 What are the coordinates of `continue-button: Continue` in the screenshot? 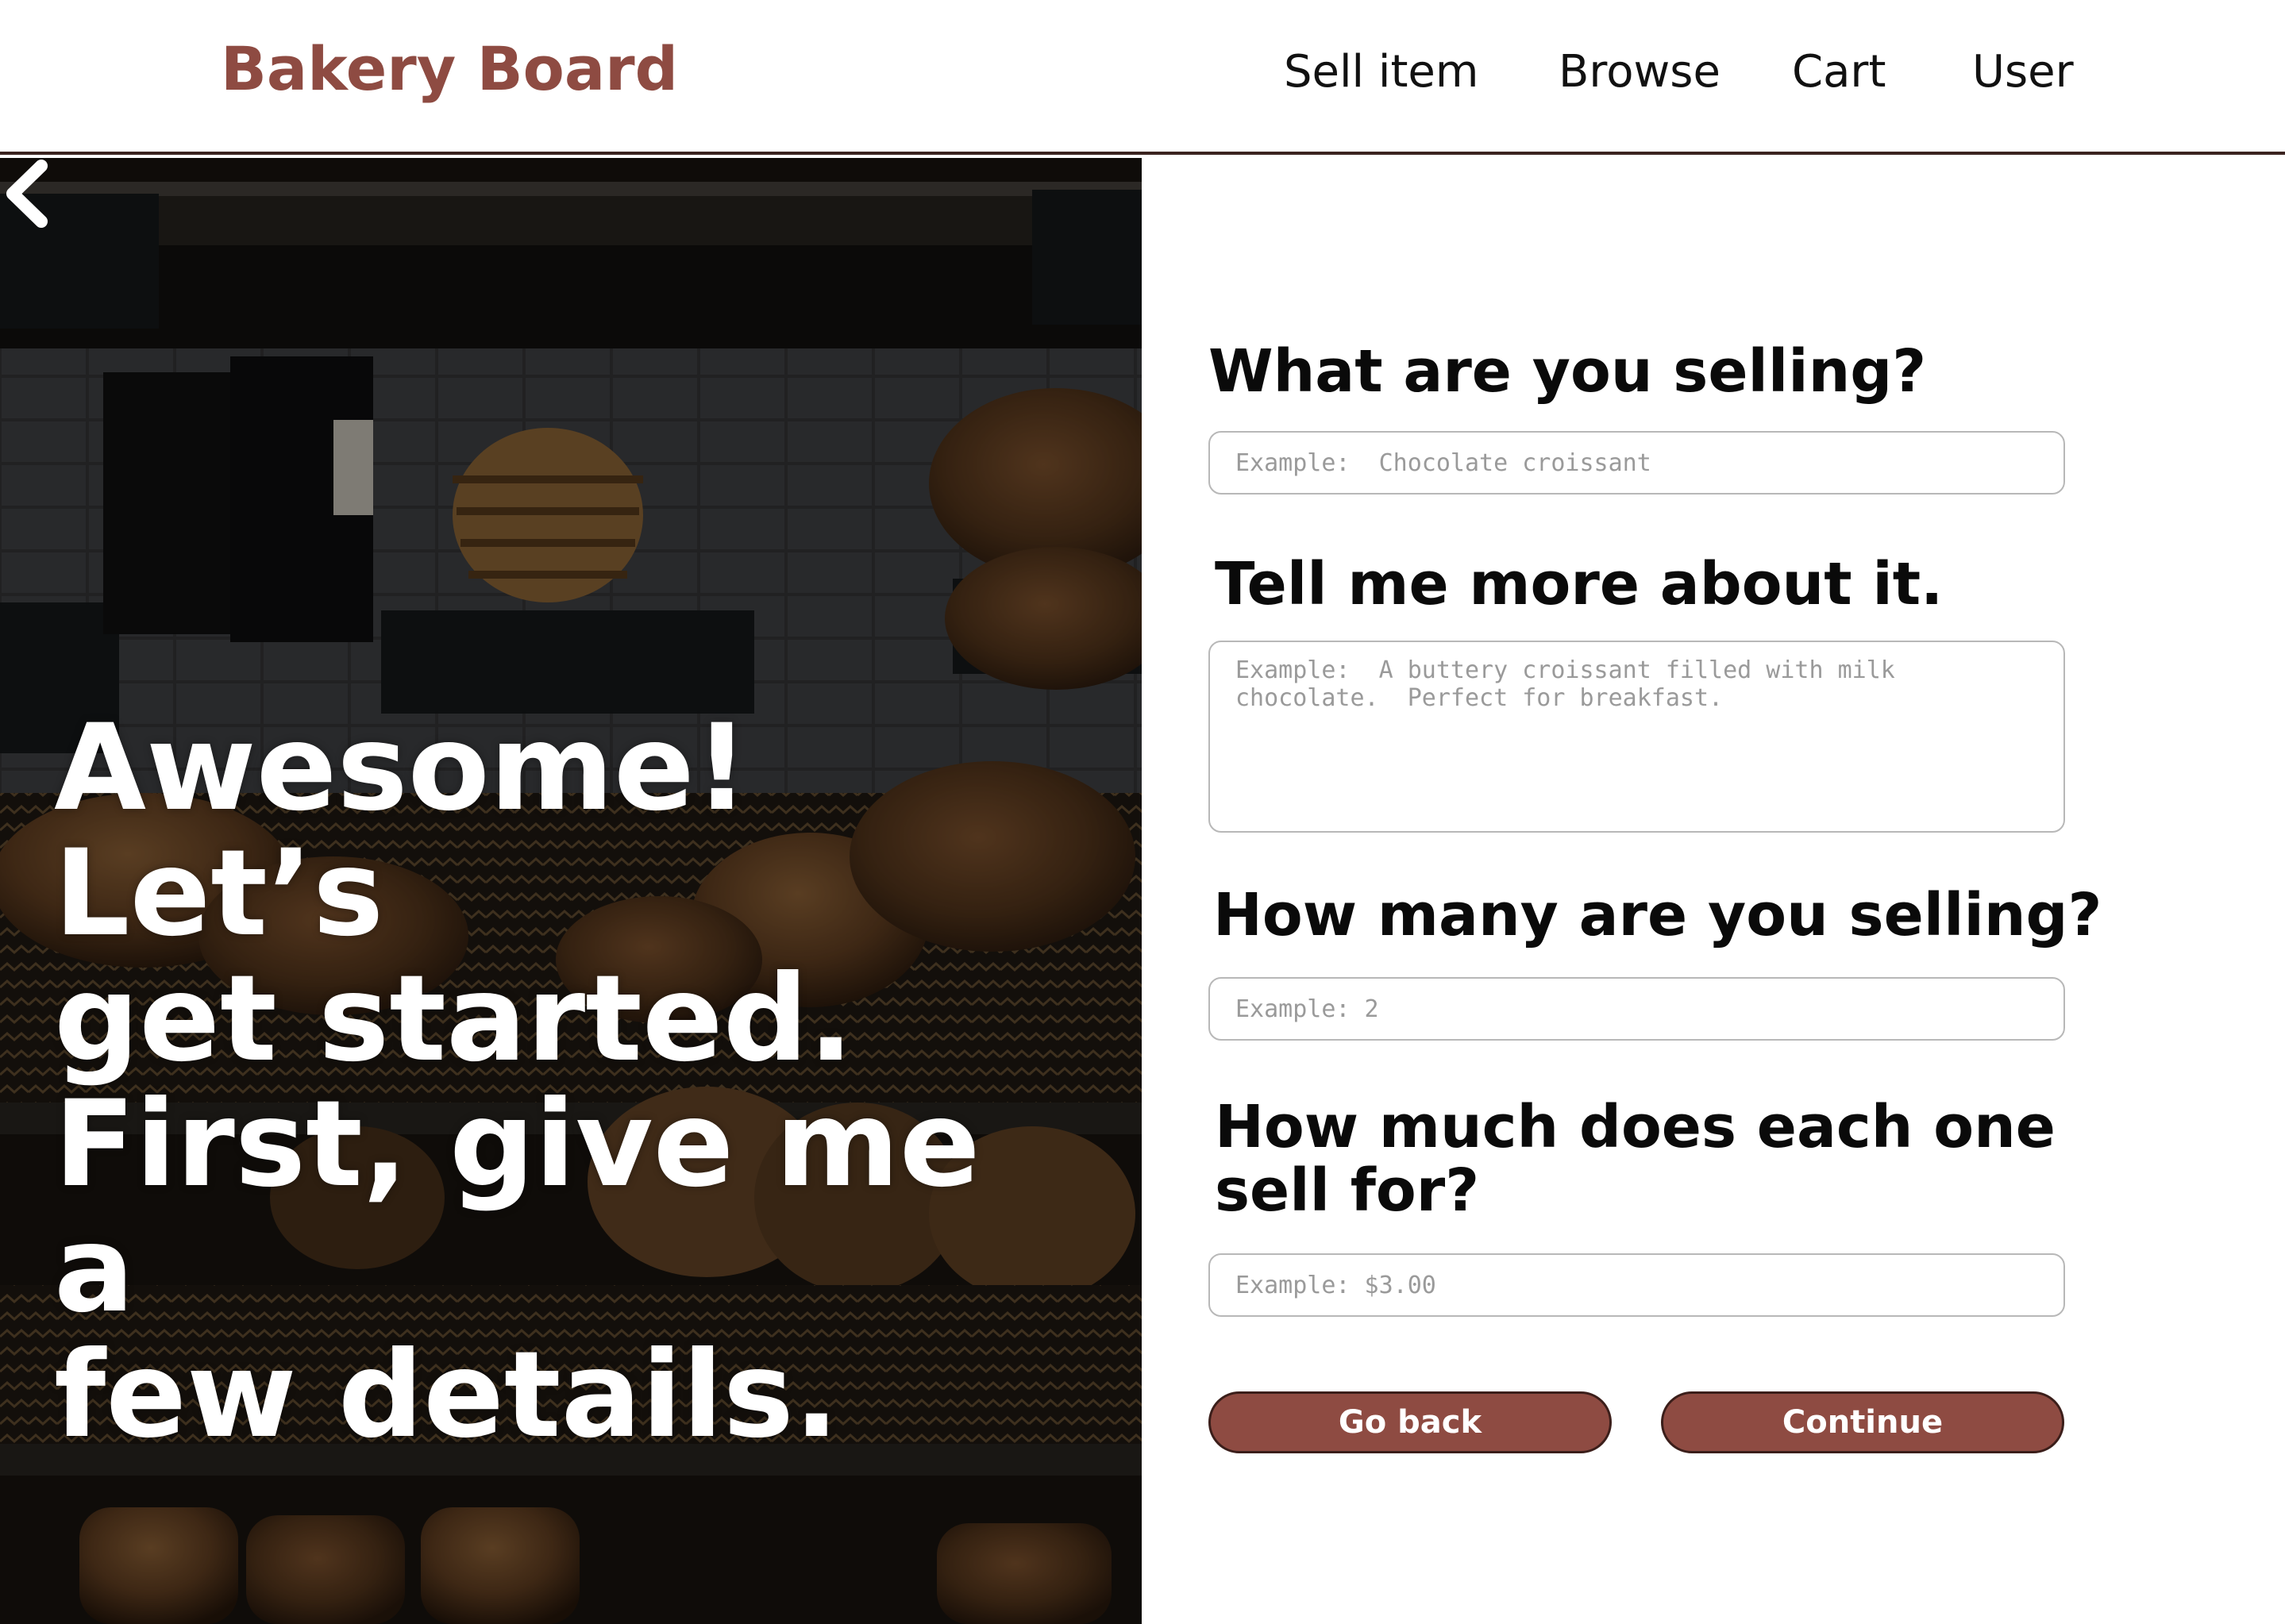 It's located at (1862, 1422).